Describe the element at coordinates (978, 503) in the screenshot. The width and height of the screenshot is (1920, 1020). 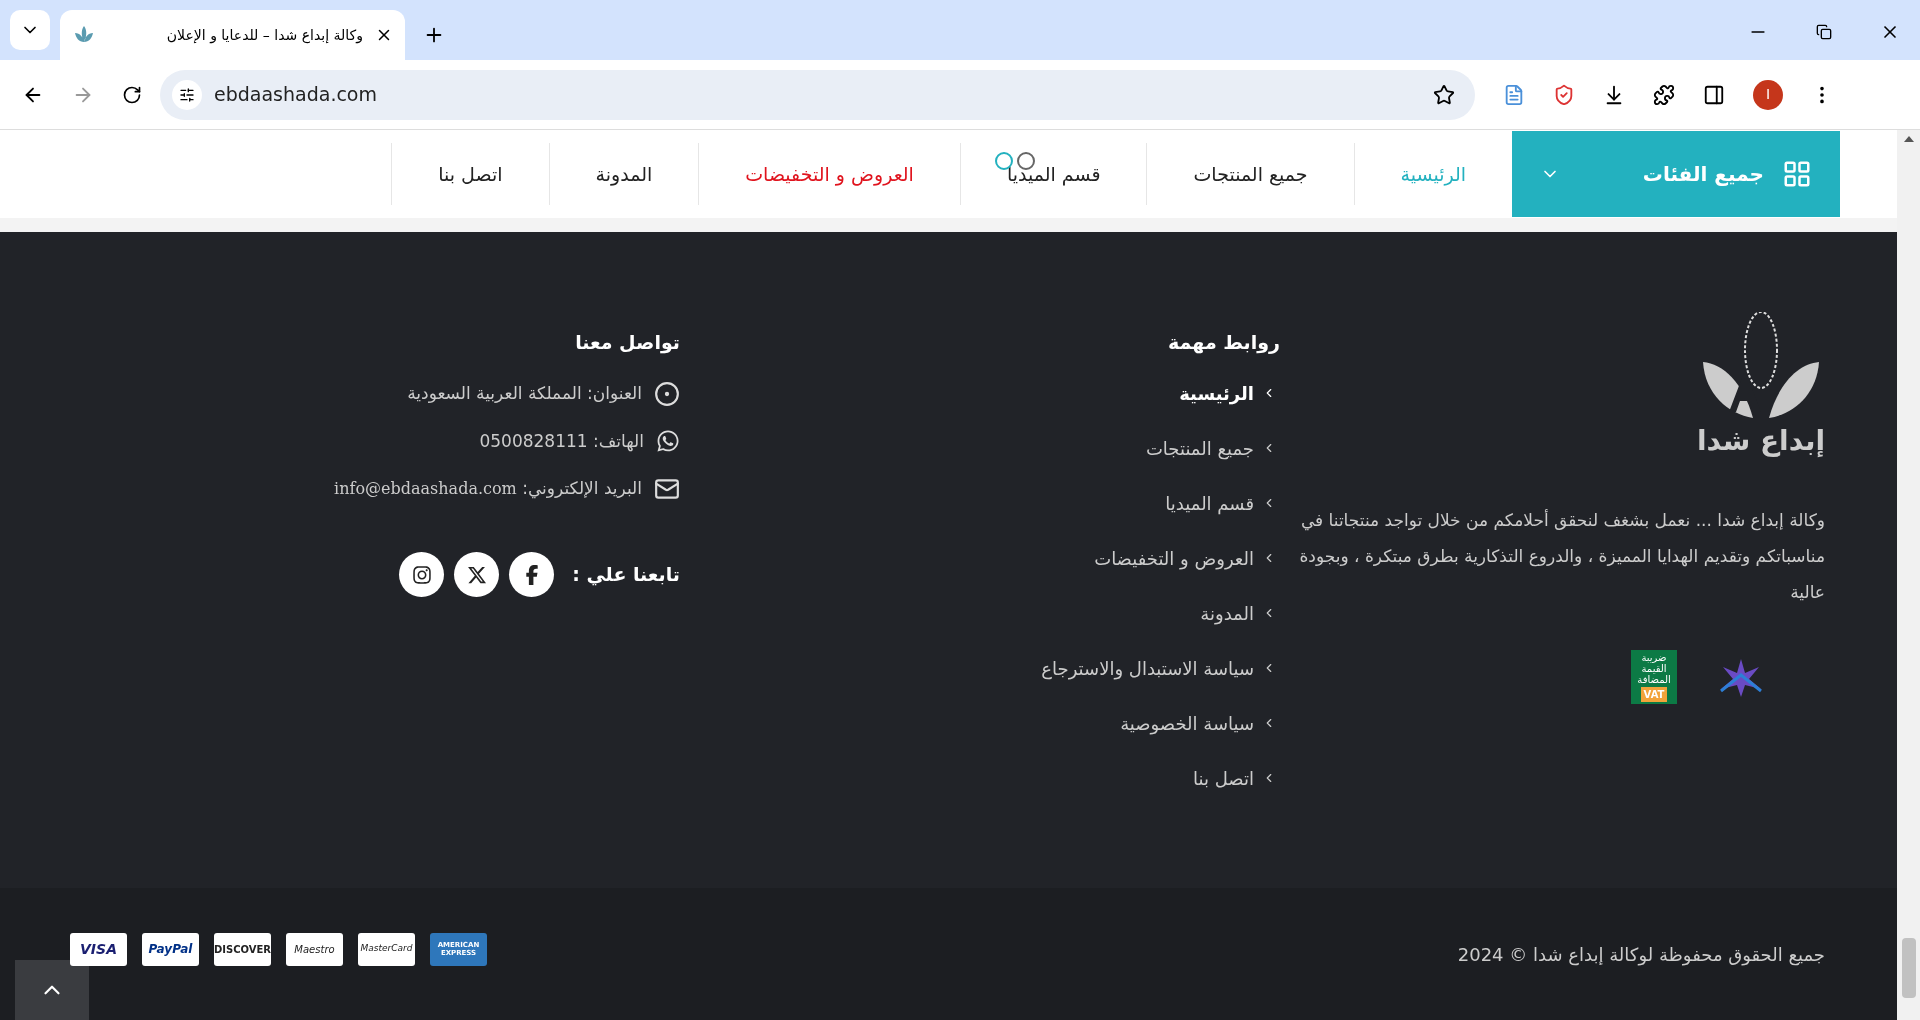
I see `footer-link: قسم الميديا` at that location.